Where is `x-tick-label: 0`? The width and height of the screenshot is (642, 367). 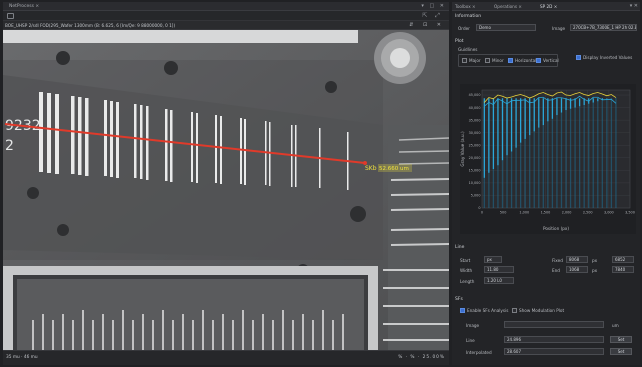
x-tick-label: 0 is located at coordinates (482, 213).